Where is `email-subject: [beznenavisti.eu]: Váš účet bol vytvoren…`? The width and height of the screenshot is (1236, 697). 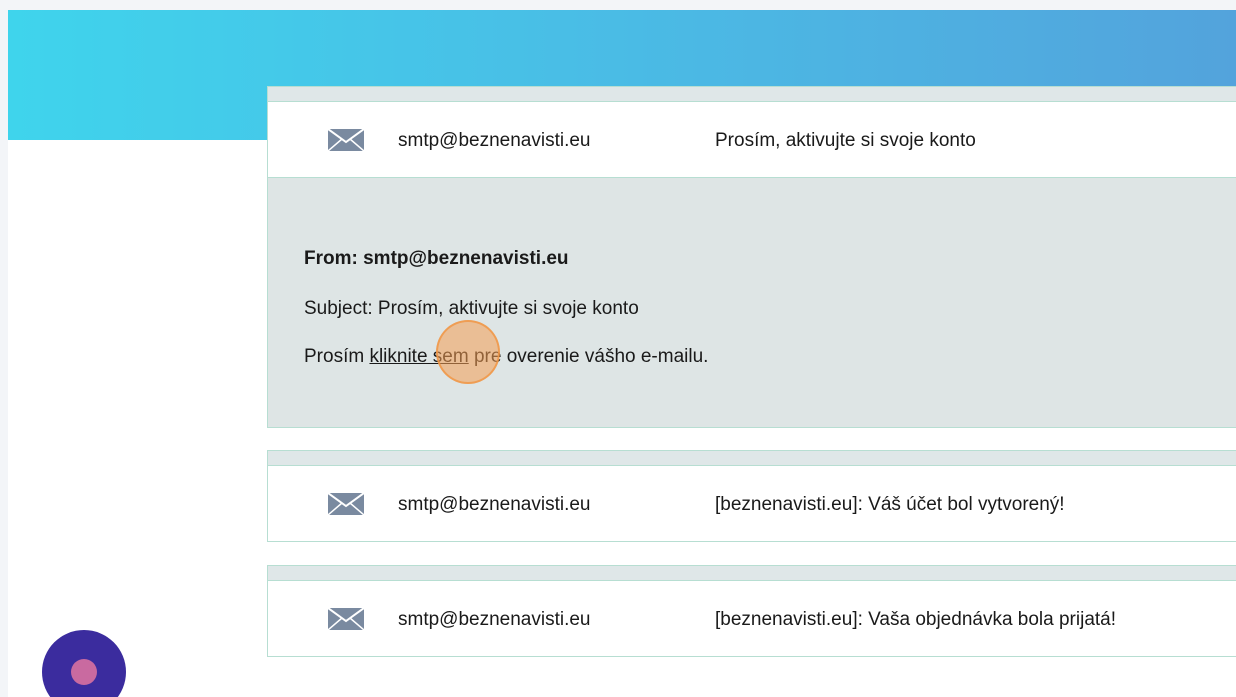 email-subject: [beznenavisti.eu]: Váš účet bol vytvoren… is located at coordinates (890, 504).